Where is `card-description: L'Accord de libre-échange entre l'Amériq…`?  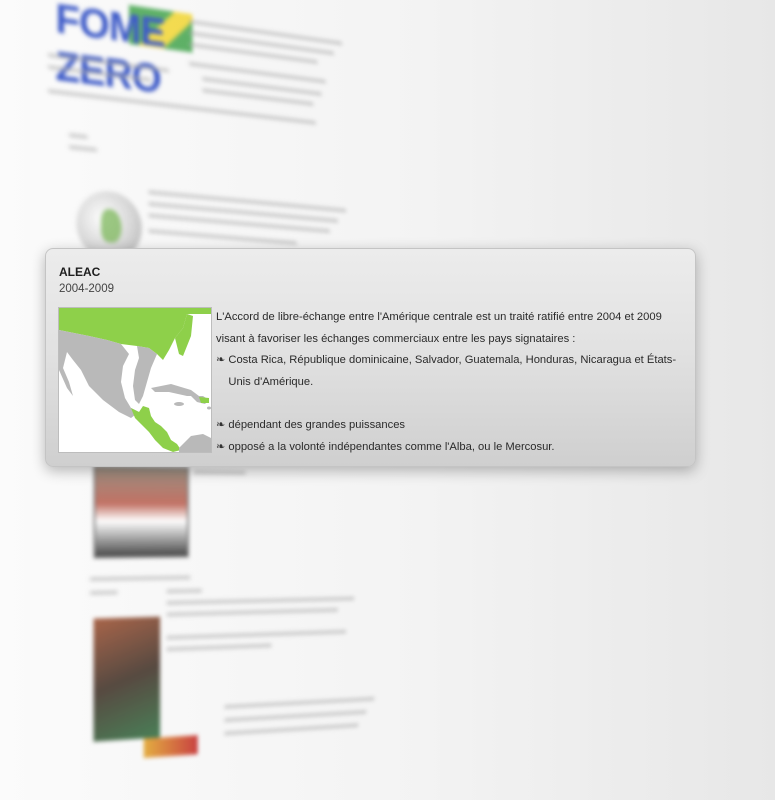 card-description: L'Accord de libre-échange entre l'Amériq… is located at coordinates (451, 382).